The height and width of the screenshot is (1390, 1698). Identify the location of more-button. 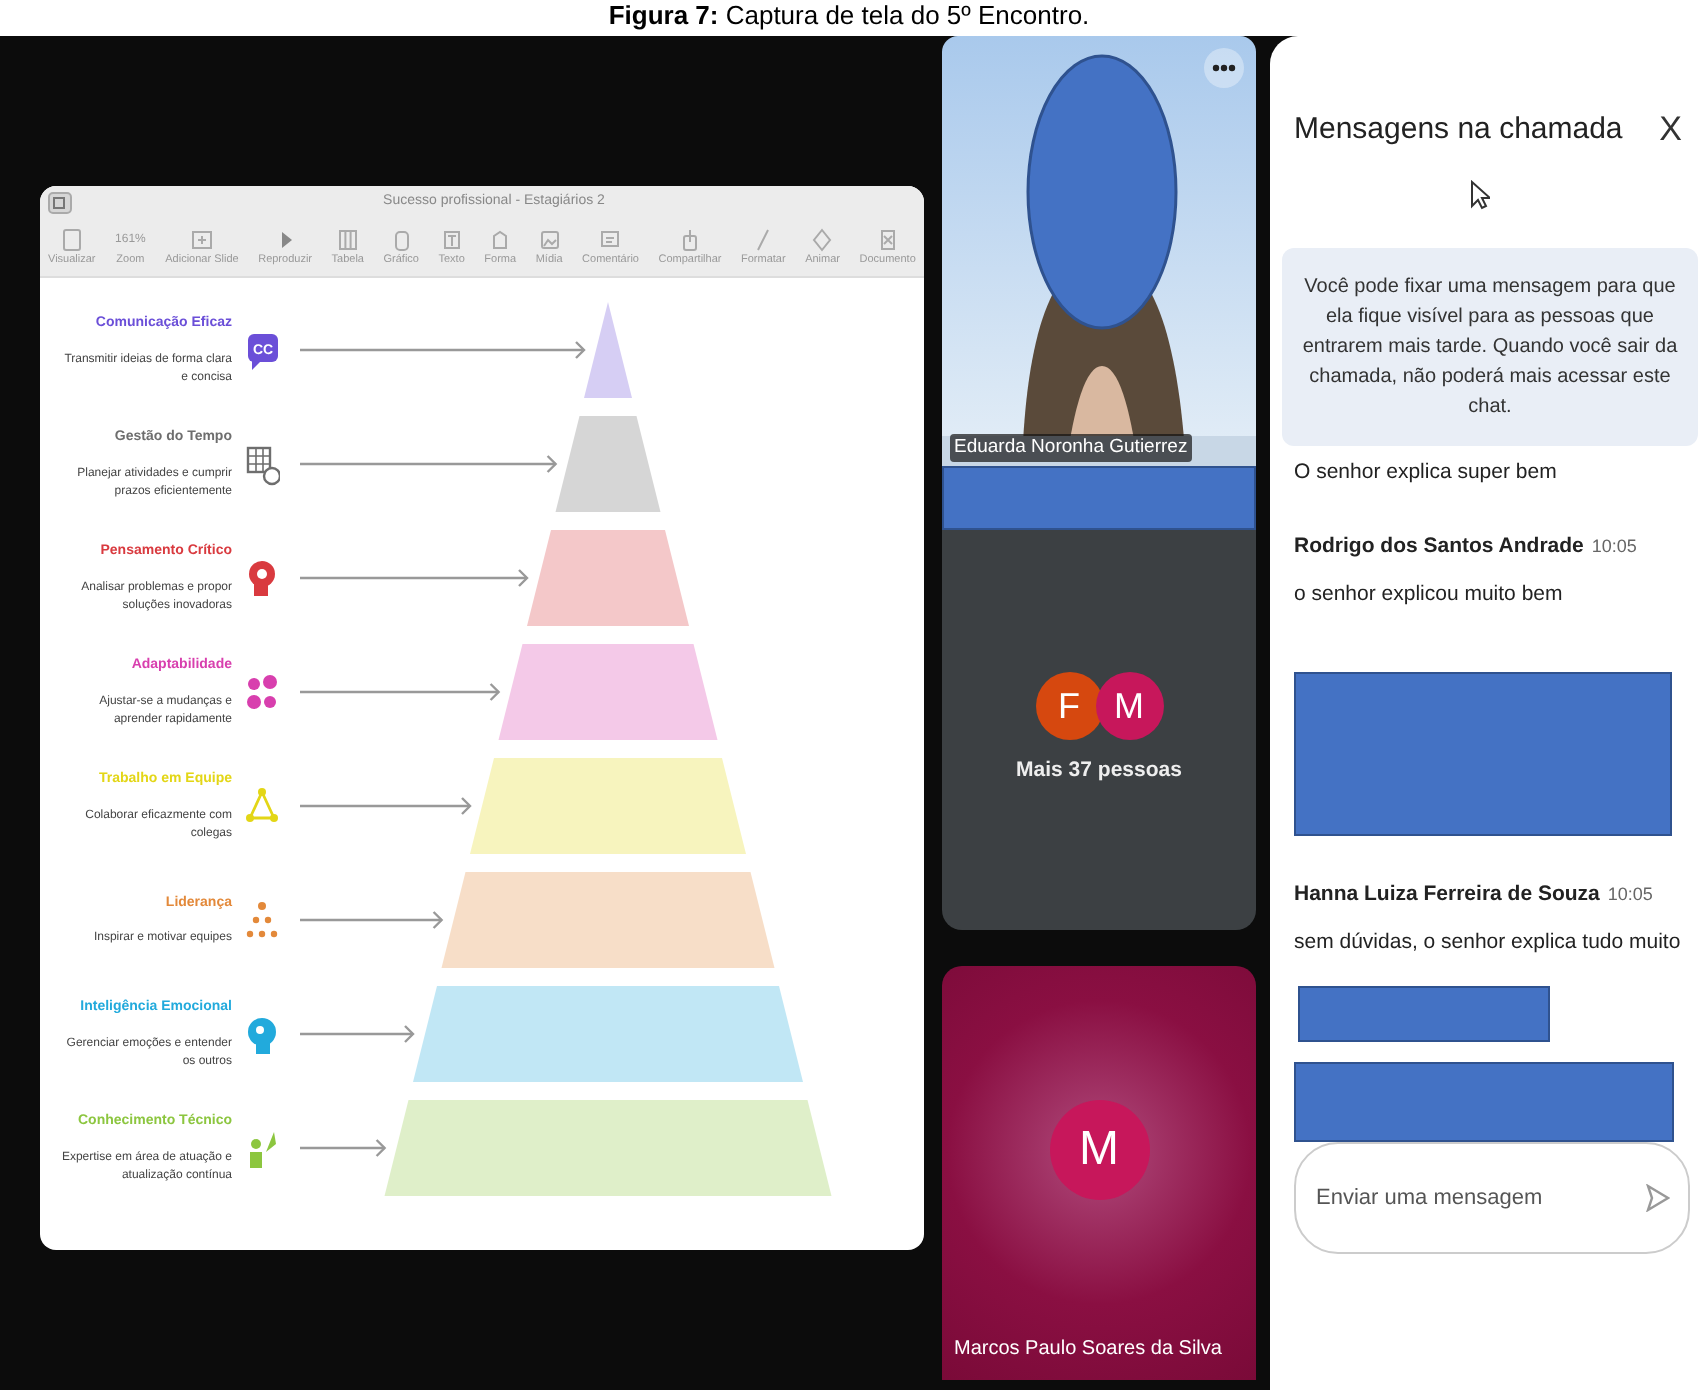
(1224, 68).